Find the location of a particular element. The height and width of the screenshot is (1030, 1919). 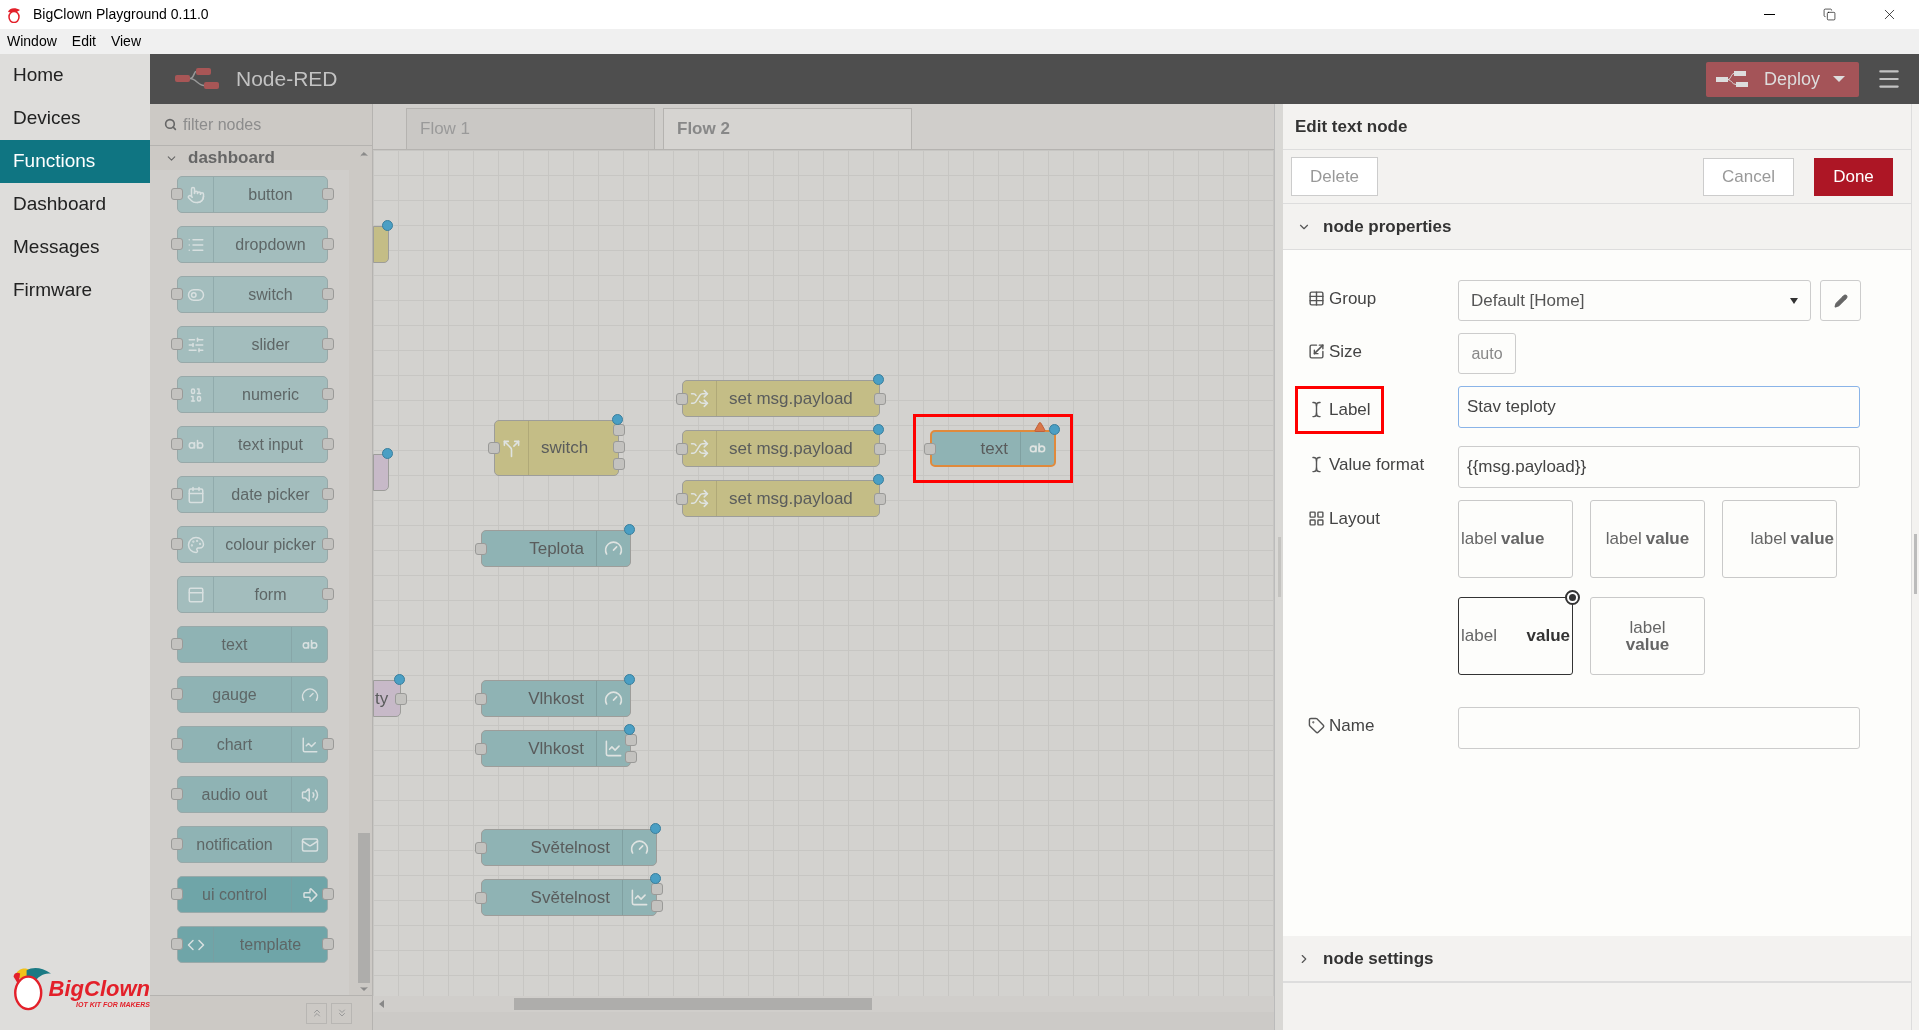

text-field is located at coordinates (1659, 727).